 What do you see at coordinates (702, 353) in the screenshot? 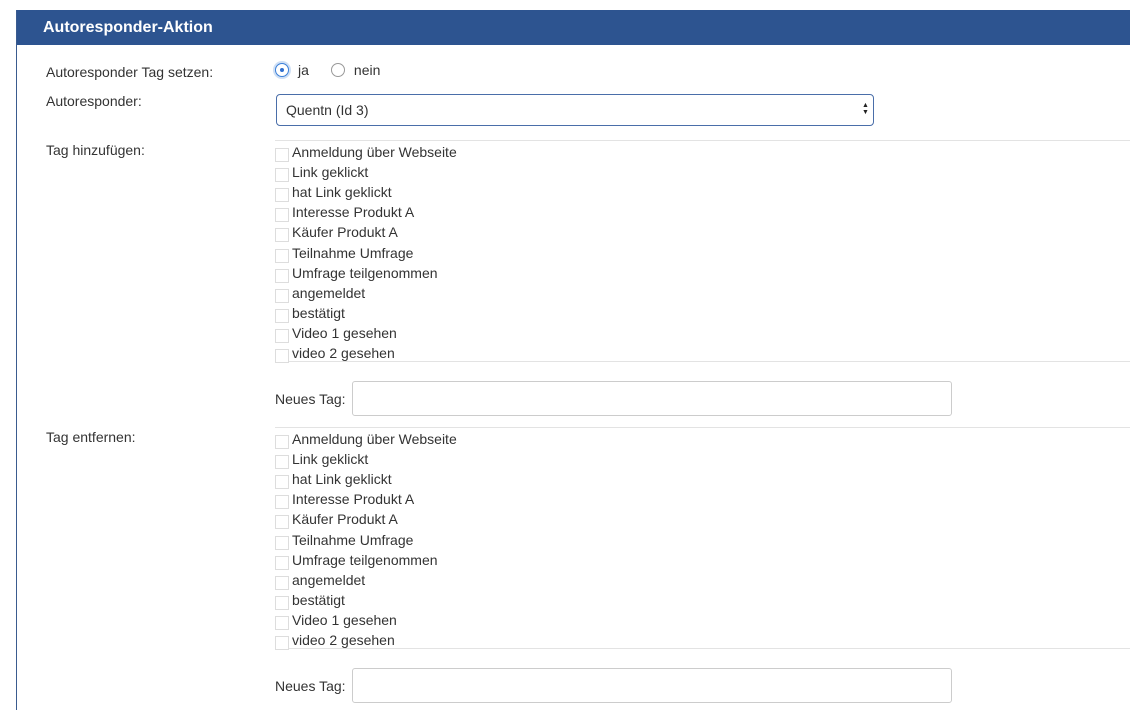
I see `add-tag-item: video 2 gesehen` at bounding box center [702, 353].